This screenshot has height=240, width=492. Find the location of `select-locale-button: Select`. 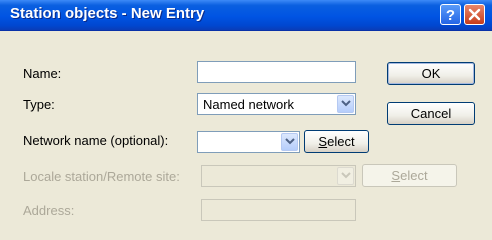

select-locale-button: Select is located at coordinates (409, 175).